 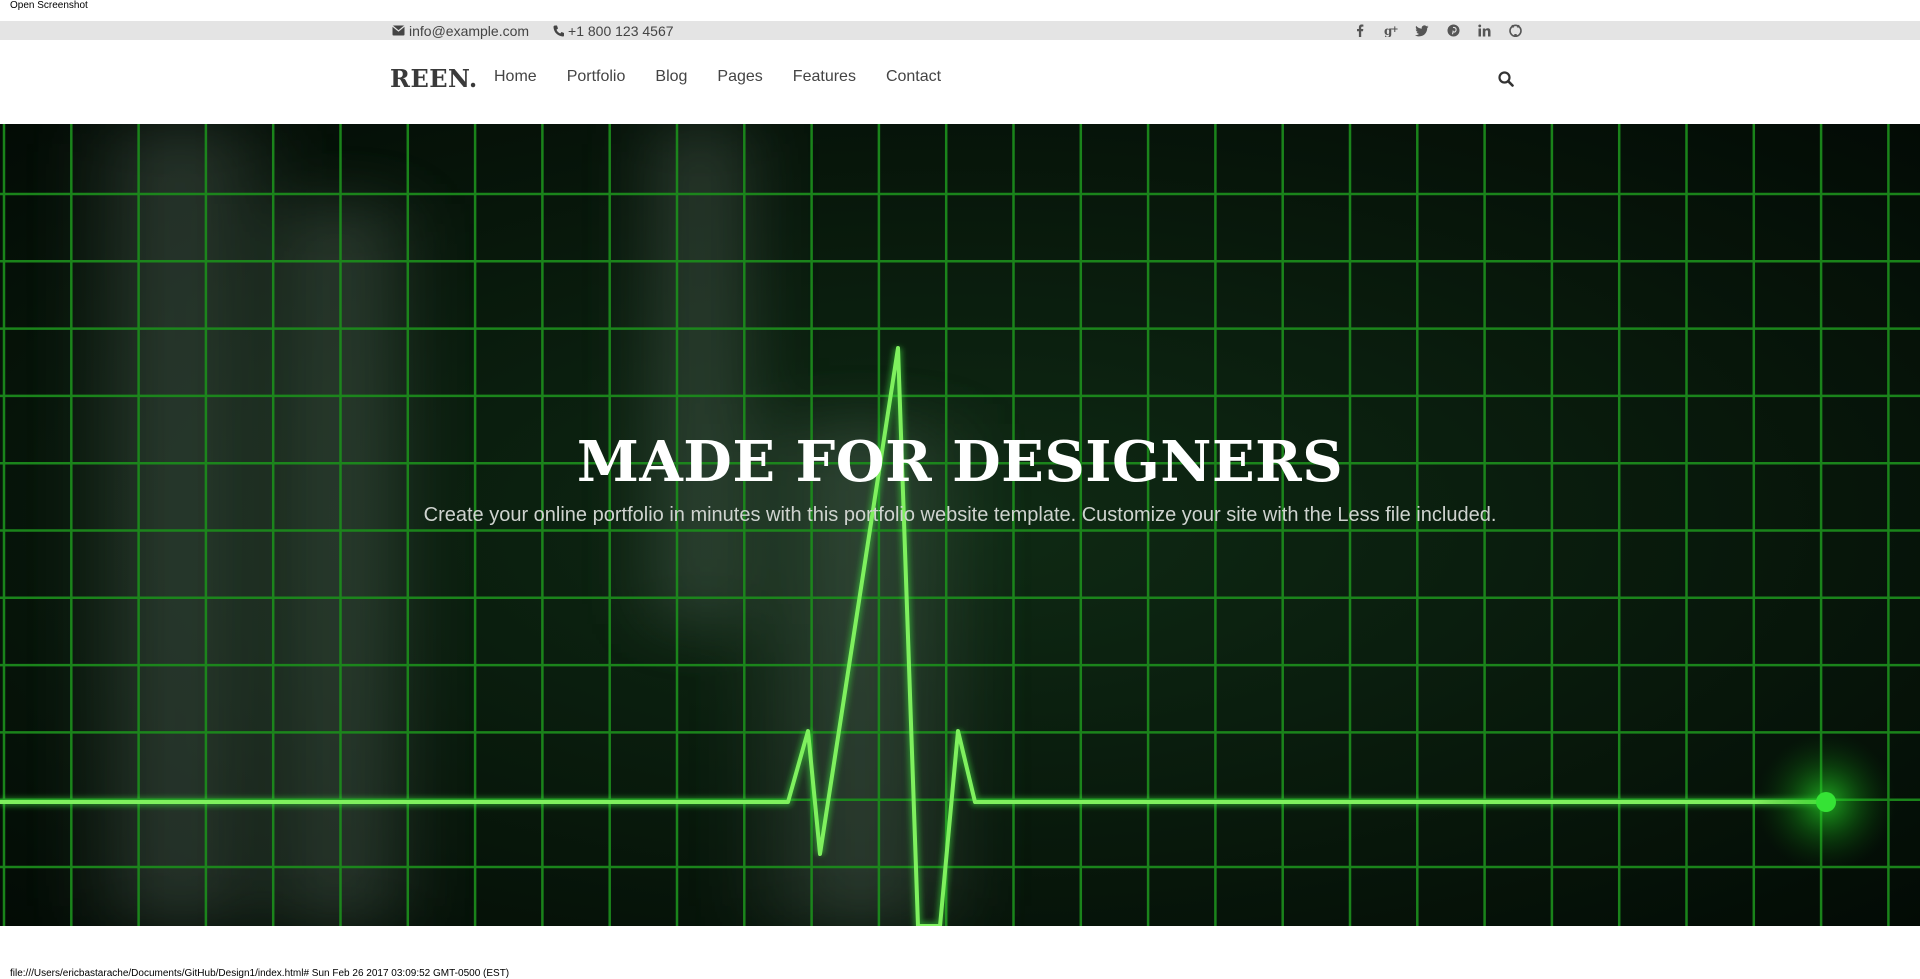 What do you see at coordinates (824, 77) in the screenshot?
I see `nav-item-features: Features` at bounding box center [824, 77].